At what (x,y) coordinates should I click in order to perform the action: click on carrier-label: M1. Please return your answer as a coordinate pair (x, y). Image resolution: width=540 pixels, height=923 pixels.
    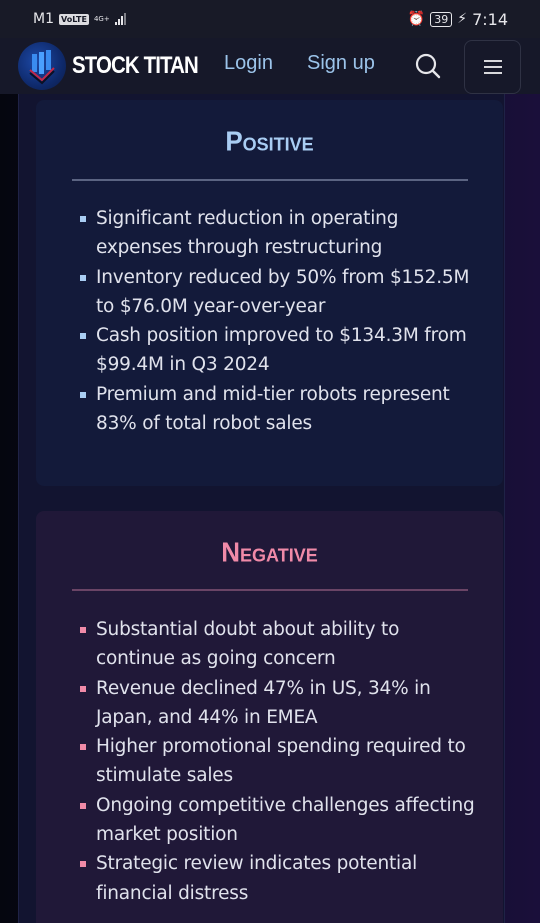
    Looking at the image, I should click on (43, 19).